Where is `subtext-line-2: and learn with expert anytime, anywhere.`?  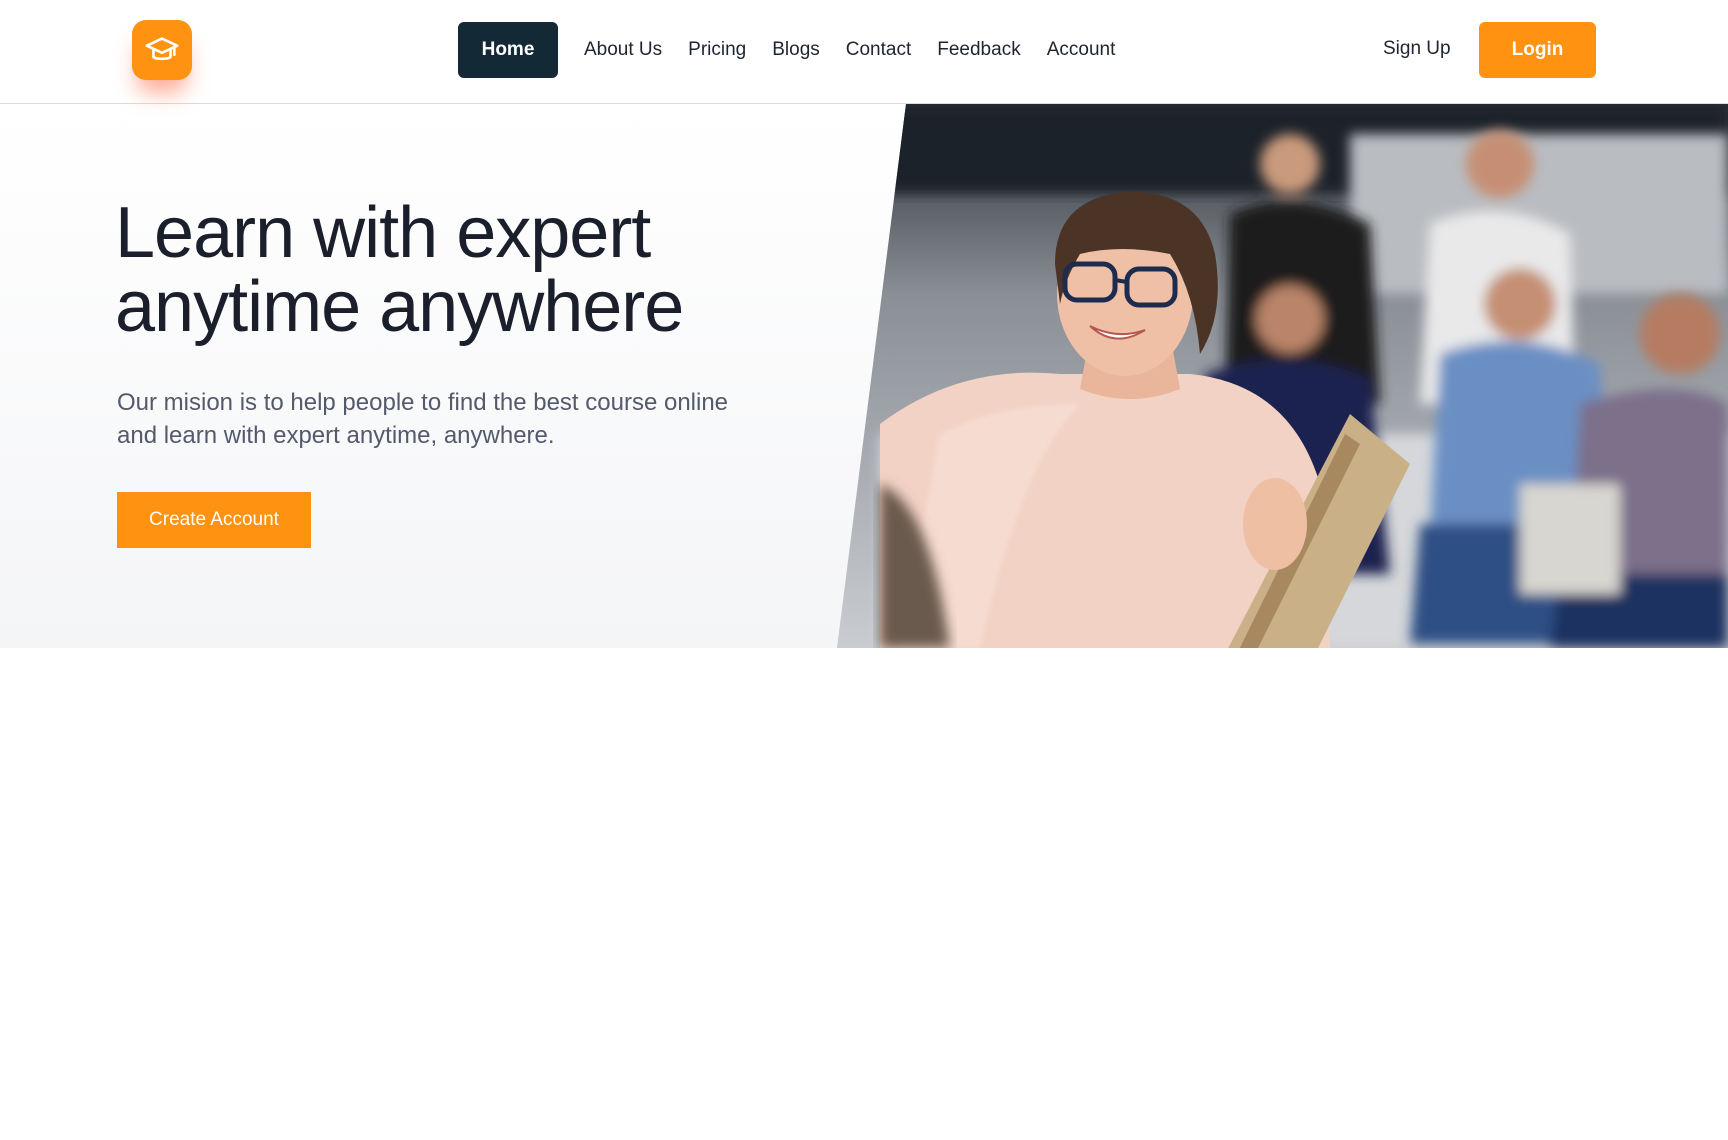
subtext-line-2: and learn with expert anytime, anywhere. is located at coordinates (336, 435).